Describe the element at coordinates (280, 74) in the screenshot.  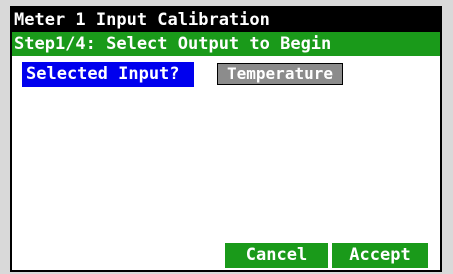
I see `selected-input-field: Temperature` at that location.